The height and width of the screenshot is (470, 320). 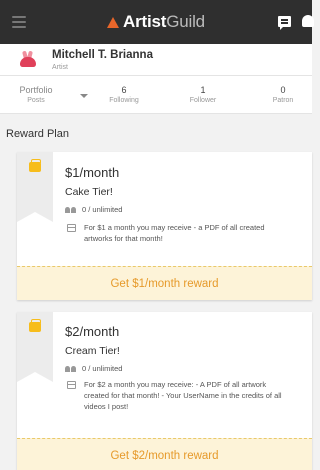 What do you see at coordinates (156, 60) in the screenshot?
I see `profile-header: Mitchell T. Brianna Artist` at bounding box center [156, 60].